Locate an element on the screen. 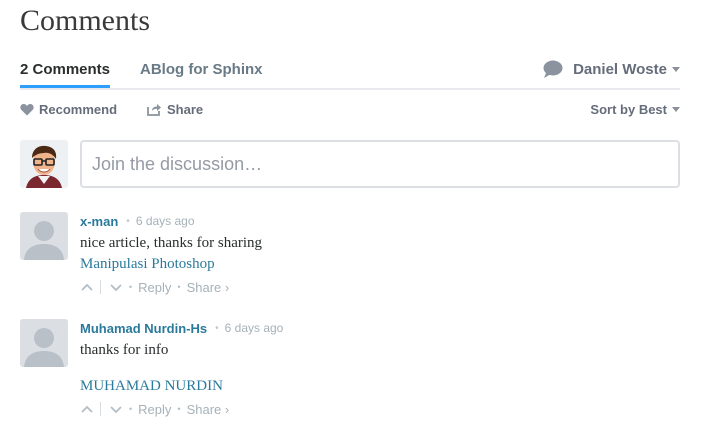 The height and width of the screenshot is (426, 712). share-label: Share is located at coordinates (185, 109).